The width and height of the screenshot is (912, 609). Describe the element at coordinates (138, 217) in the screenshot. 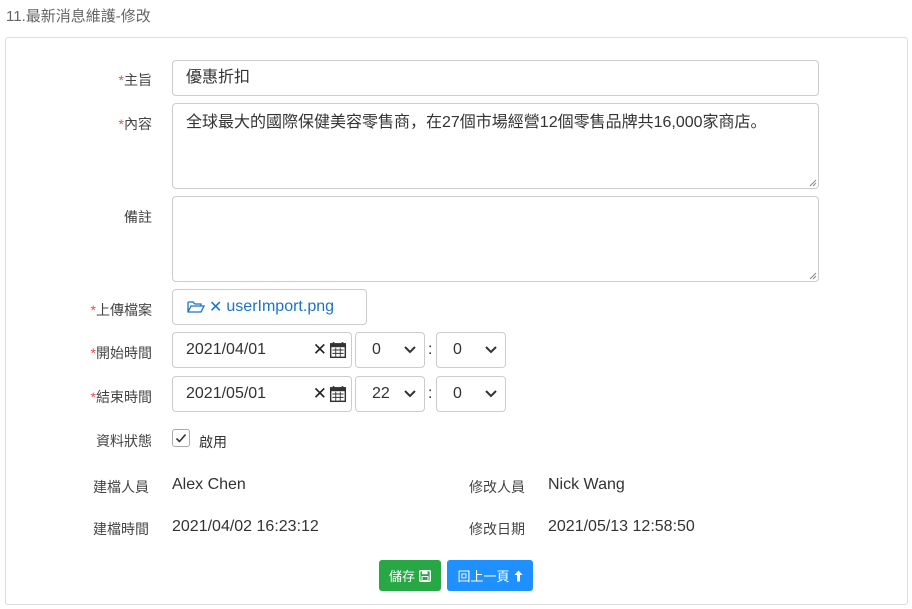

I see `remarks-label: 備註` at that location.